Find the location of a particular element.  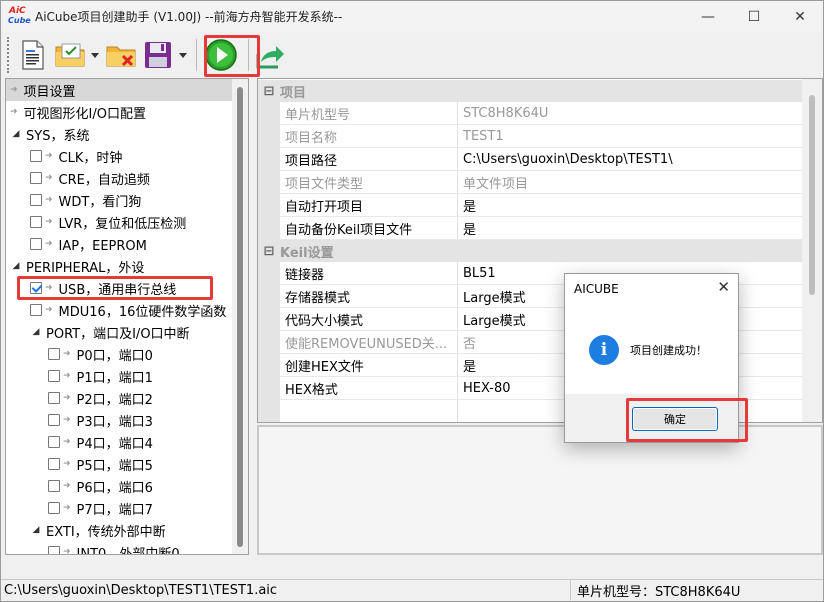

tree-item: ➜ P3口，端口3 is located at coordinates (120, 420).